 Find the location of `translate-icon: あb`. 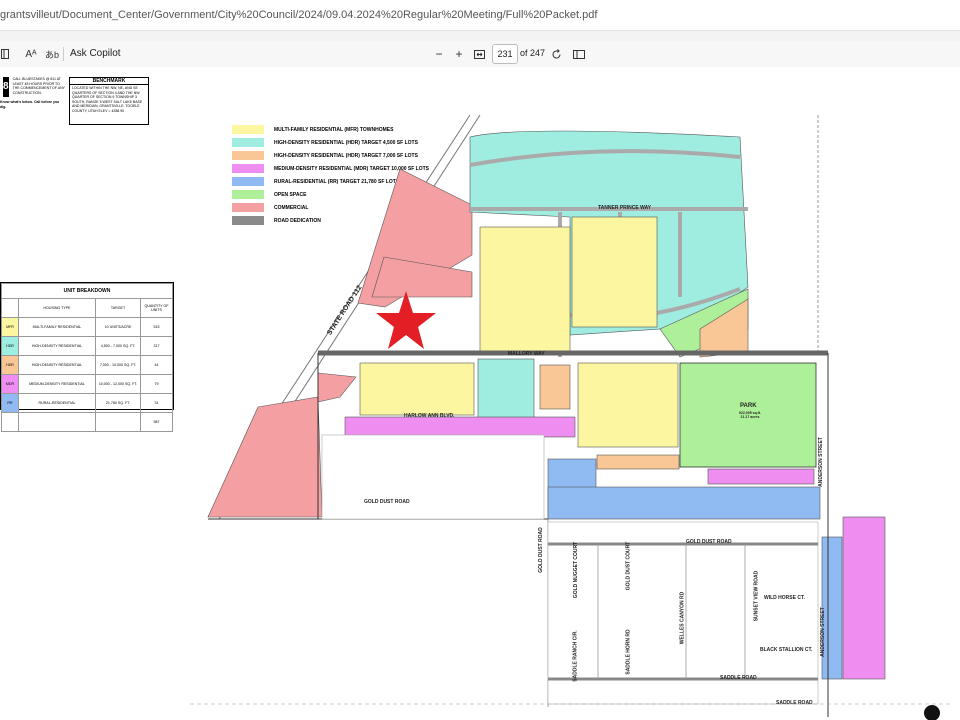

translate-icon: あb is located at coordinates (52, 54).